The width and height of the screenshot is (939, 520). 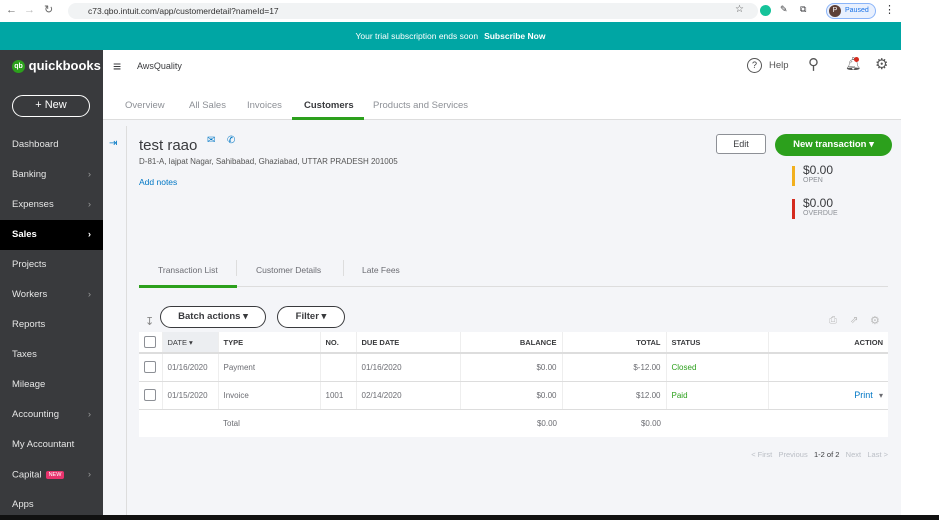 What do you see at coordinates (29, 10) in the screenshot?
I see `forward-icon: →` at bounding box center [29, 10].